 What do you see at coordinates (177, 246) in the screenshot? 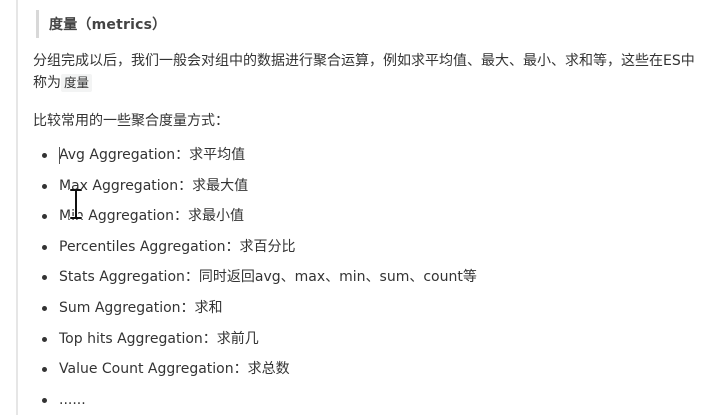
I see `list-item-label: Percentiles Aggregation：求百分比` at bounding box center [177, 246].